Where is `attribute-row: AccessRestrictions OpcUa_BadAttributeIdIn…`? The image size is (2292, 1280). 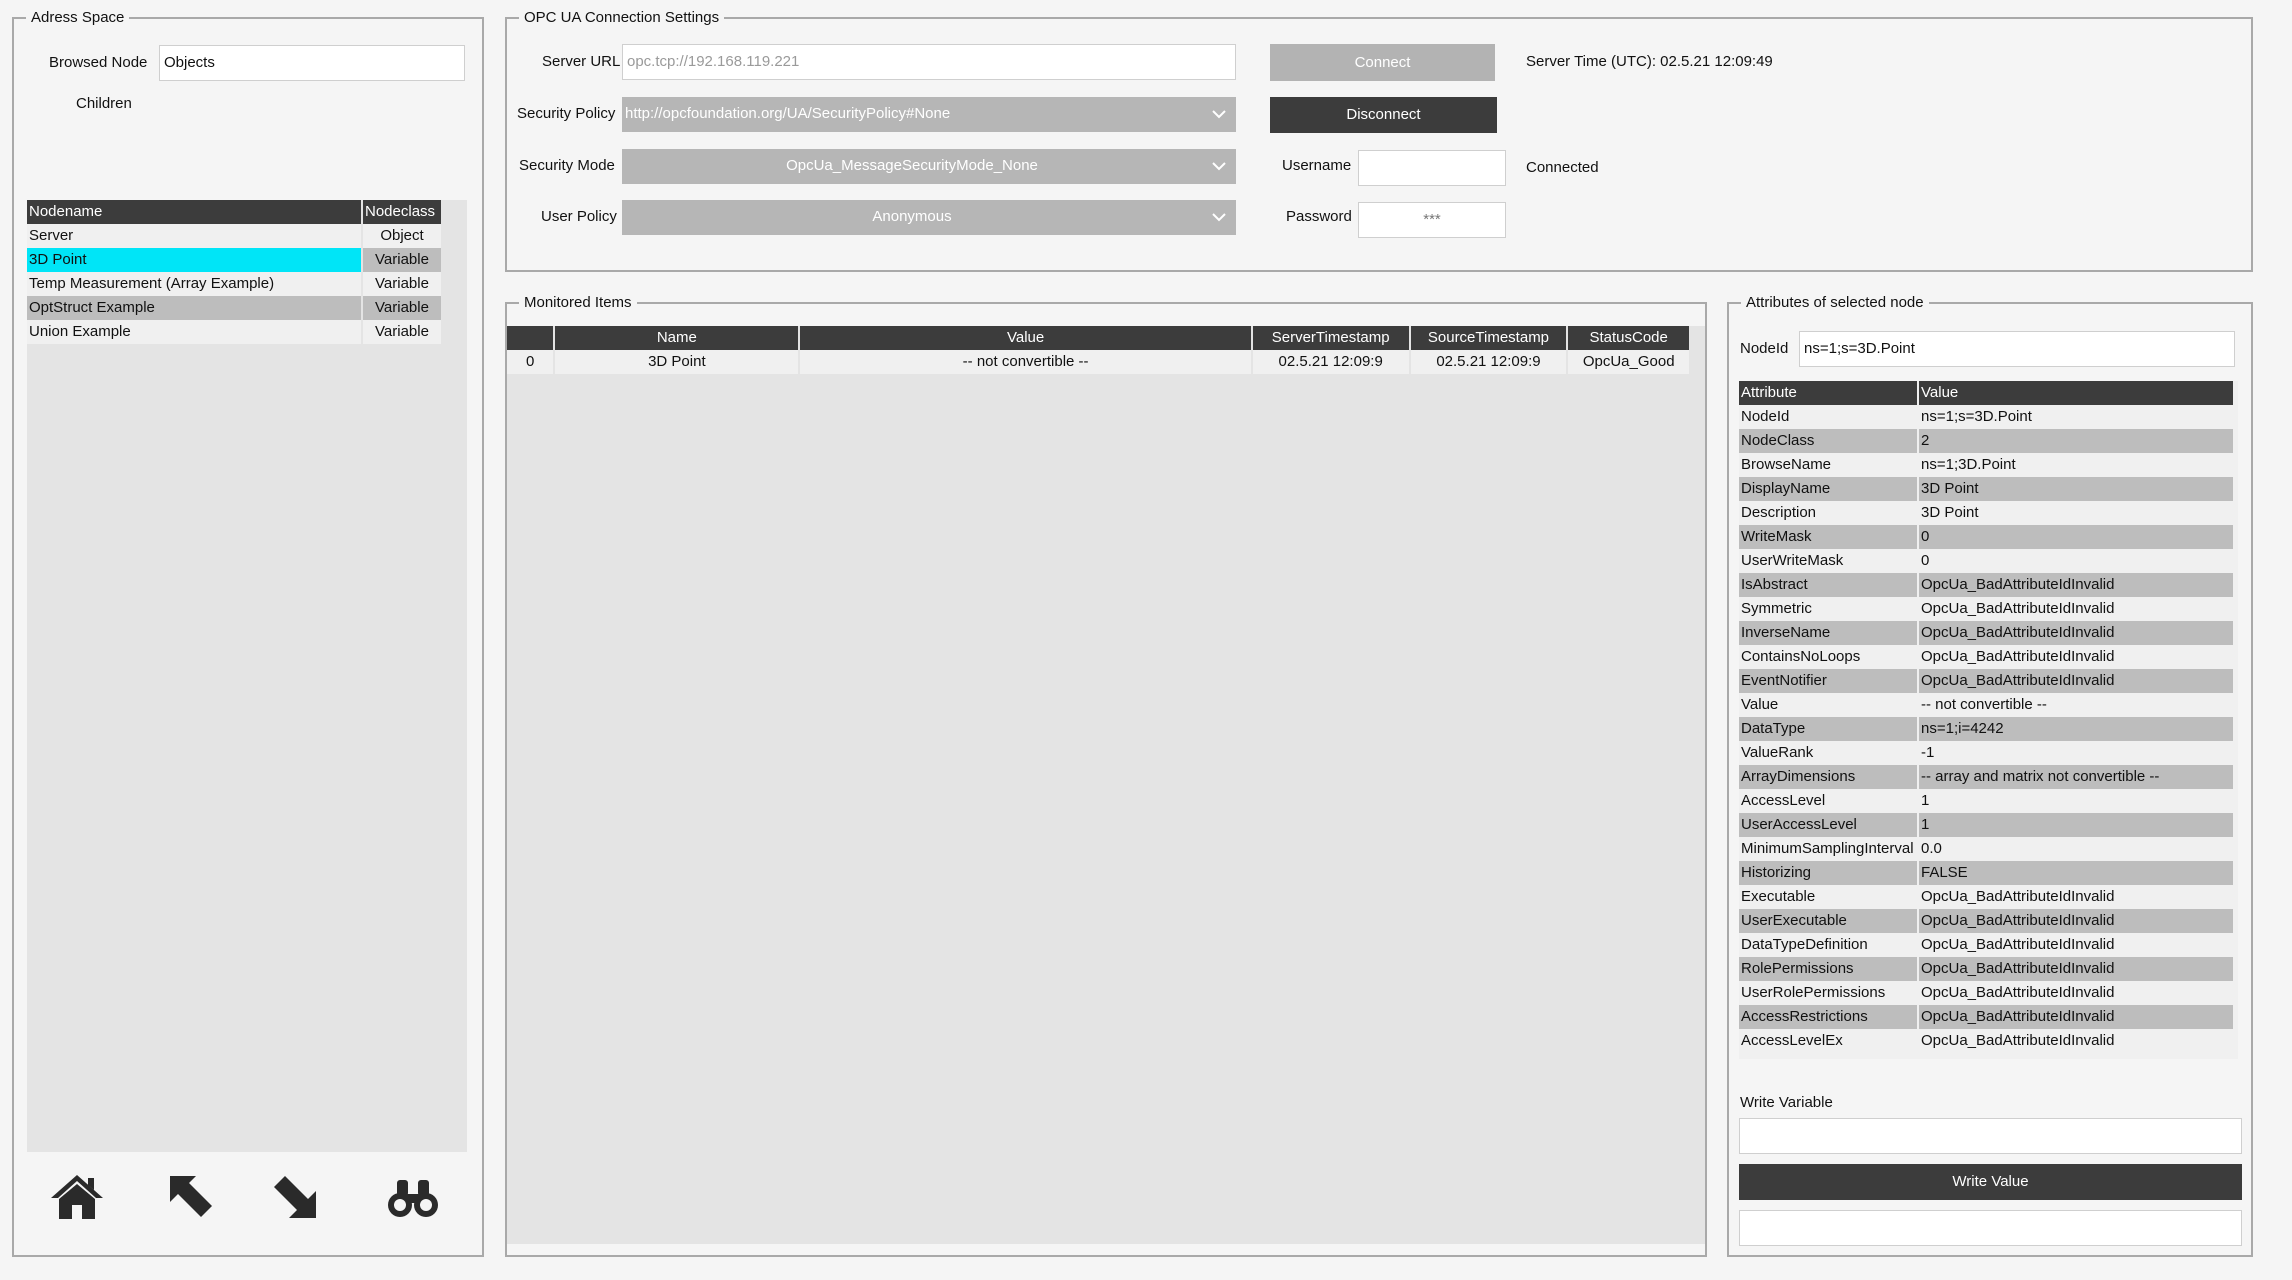 attribute-row: AccessRestrictions OpcUa_BadAttributeIdIn… is located at coordinates (1986, 1017).